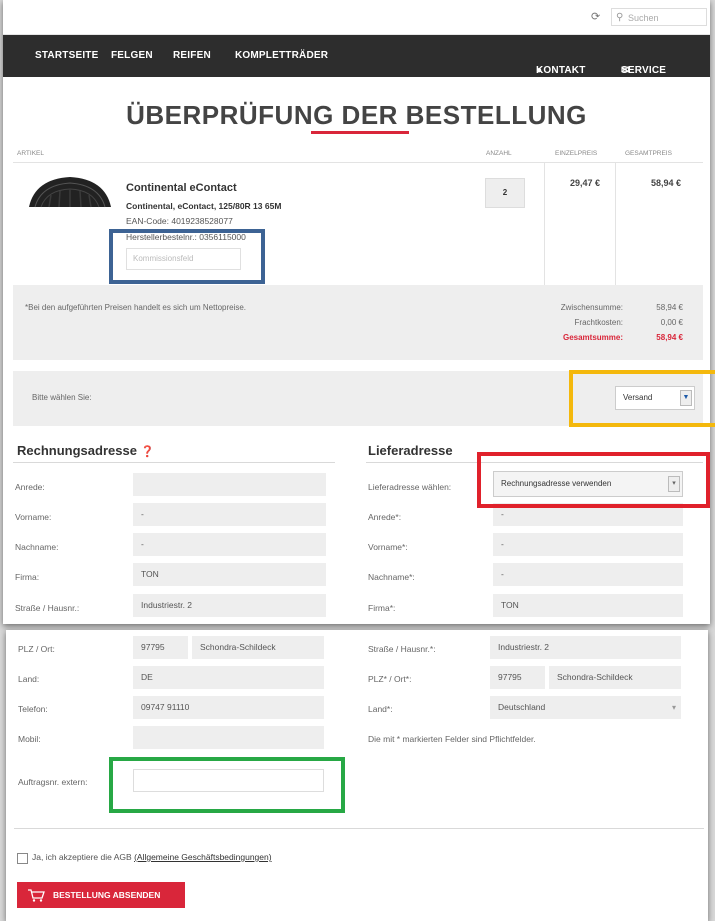 The width and height of the screenshot is (715, 921). What do you see at coordinates (229, 574) in the screenshot?
I see `billing-firma-field: TON` at bounding box center [229, 574].